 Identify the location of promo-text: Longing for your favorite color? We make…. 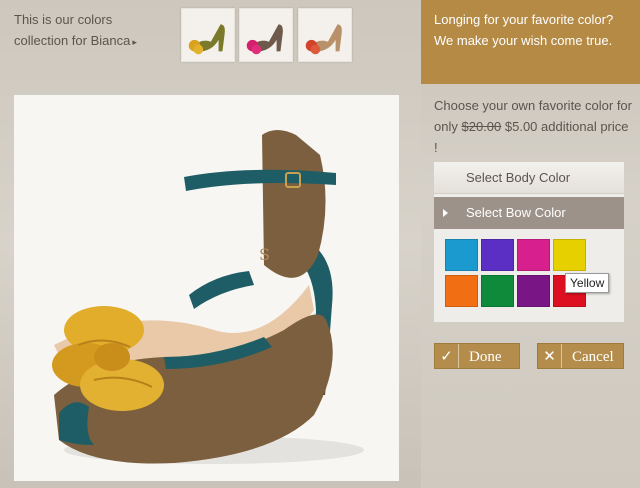
(524, 30).